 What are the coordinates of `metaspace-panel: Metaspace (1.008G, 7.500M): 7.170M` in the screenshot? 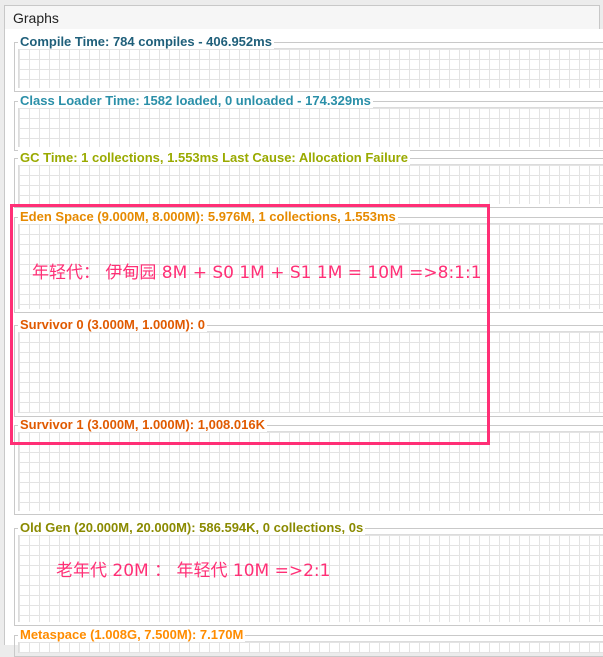 It's located at (308, 642).